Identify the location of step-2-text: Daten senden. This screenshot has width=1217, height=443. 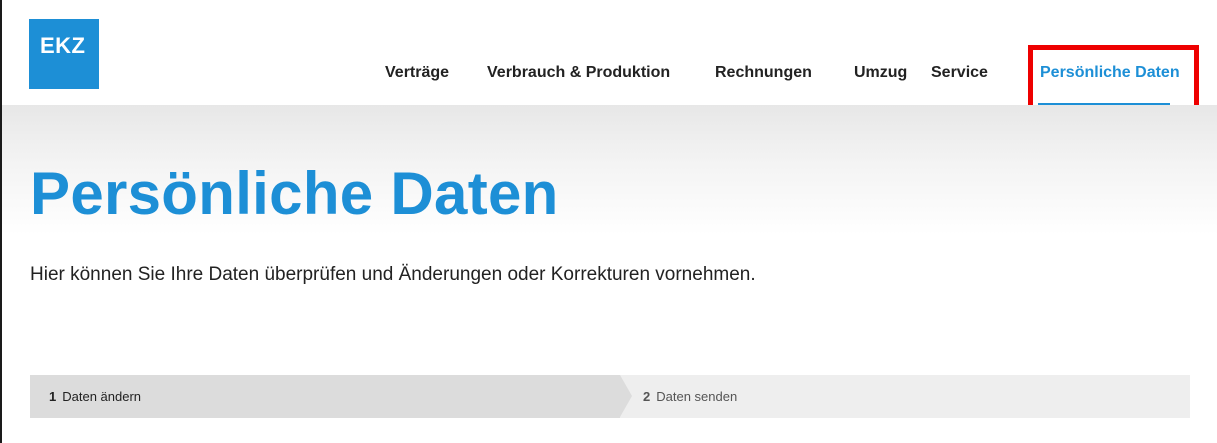
(697, 396).